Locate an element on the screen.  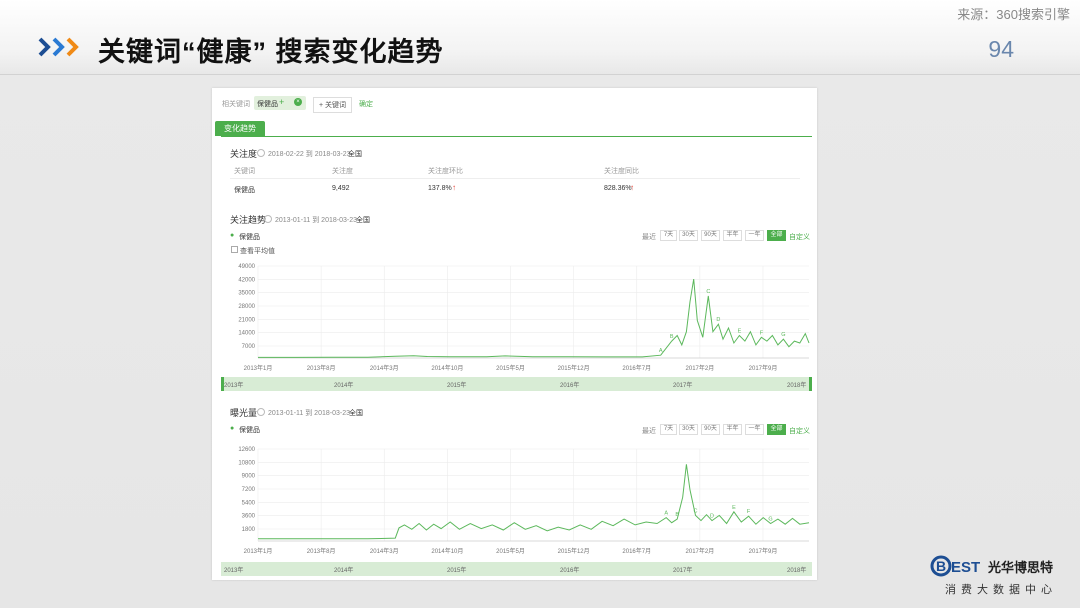
exposure-region: 全国 is located at coordinates (356, 413).